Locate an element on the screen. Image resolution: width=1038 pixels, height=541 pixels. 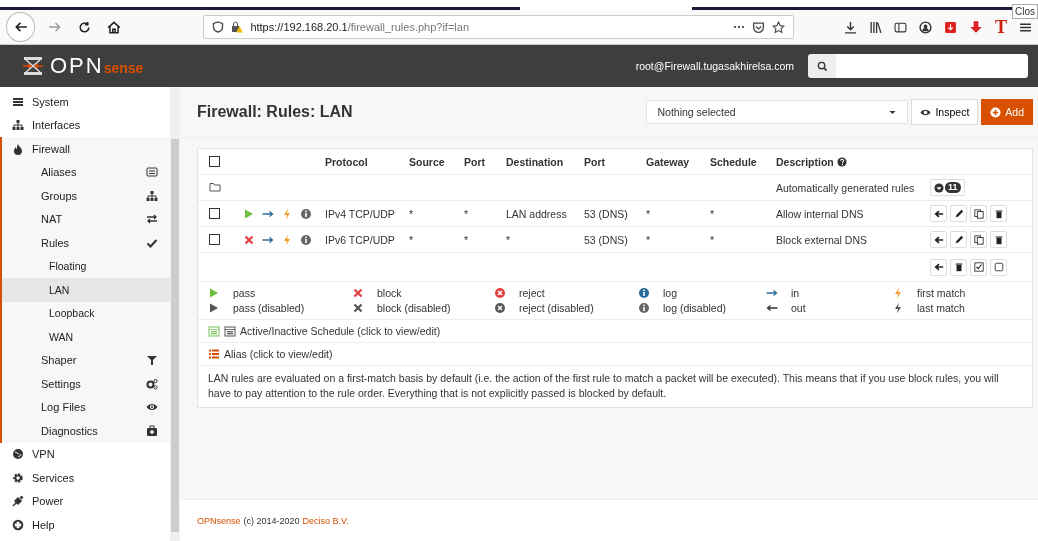
disable-button is located at coordinates (998, 267).